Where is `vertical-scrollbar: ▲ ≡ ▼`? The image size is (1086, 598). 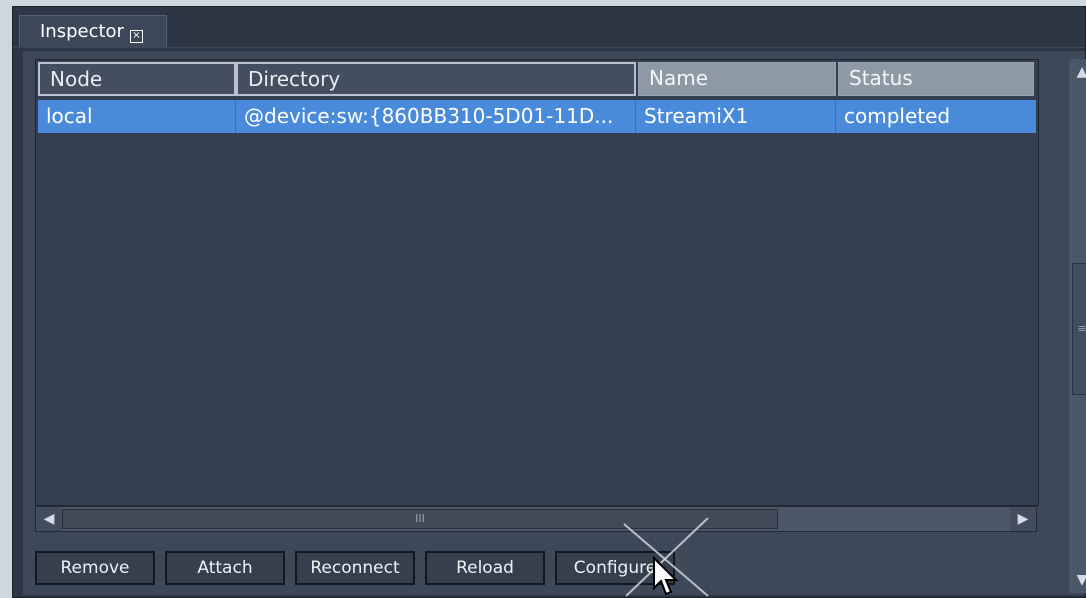 vertical-scrollbar: ▲ ≡ ▼ is located at coordinates (1077, 326).